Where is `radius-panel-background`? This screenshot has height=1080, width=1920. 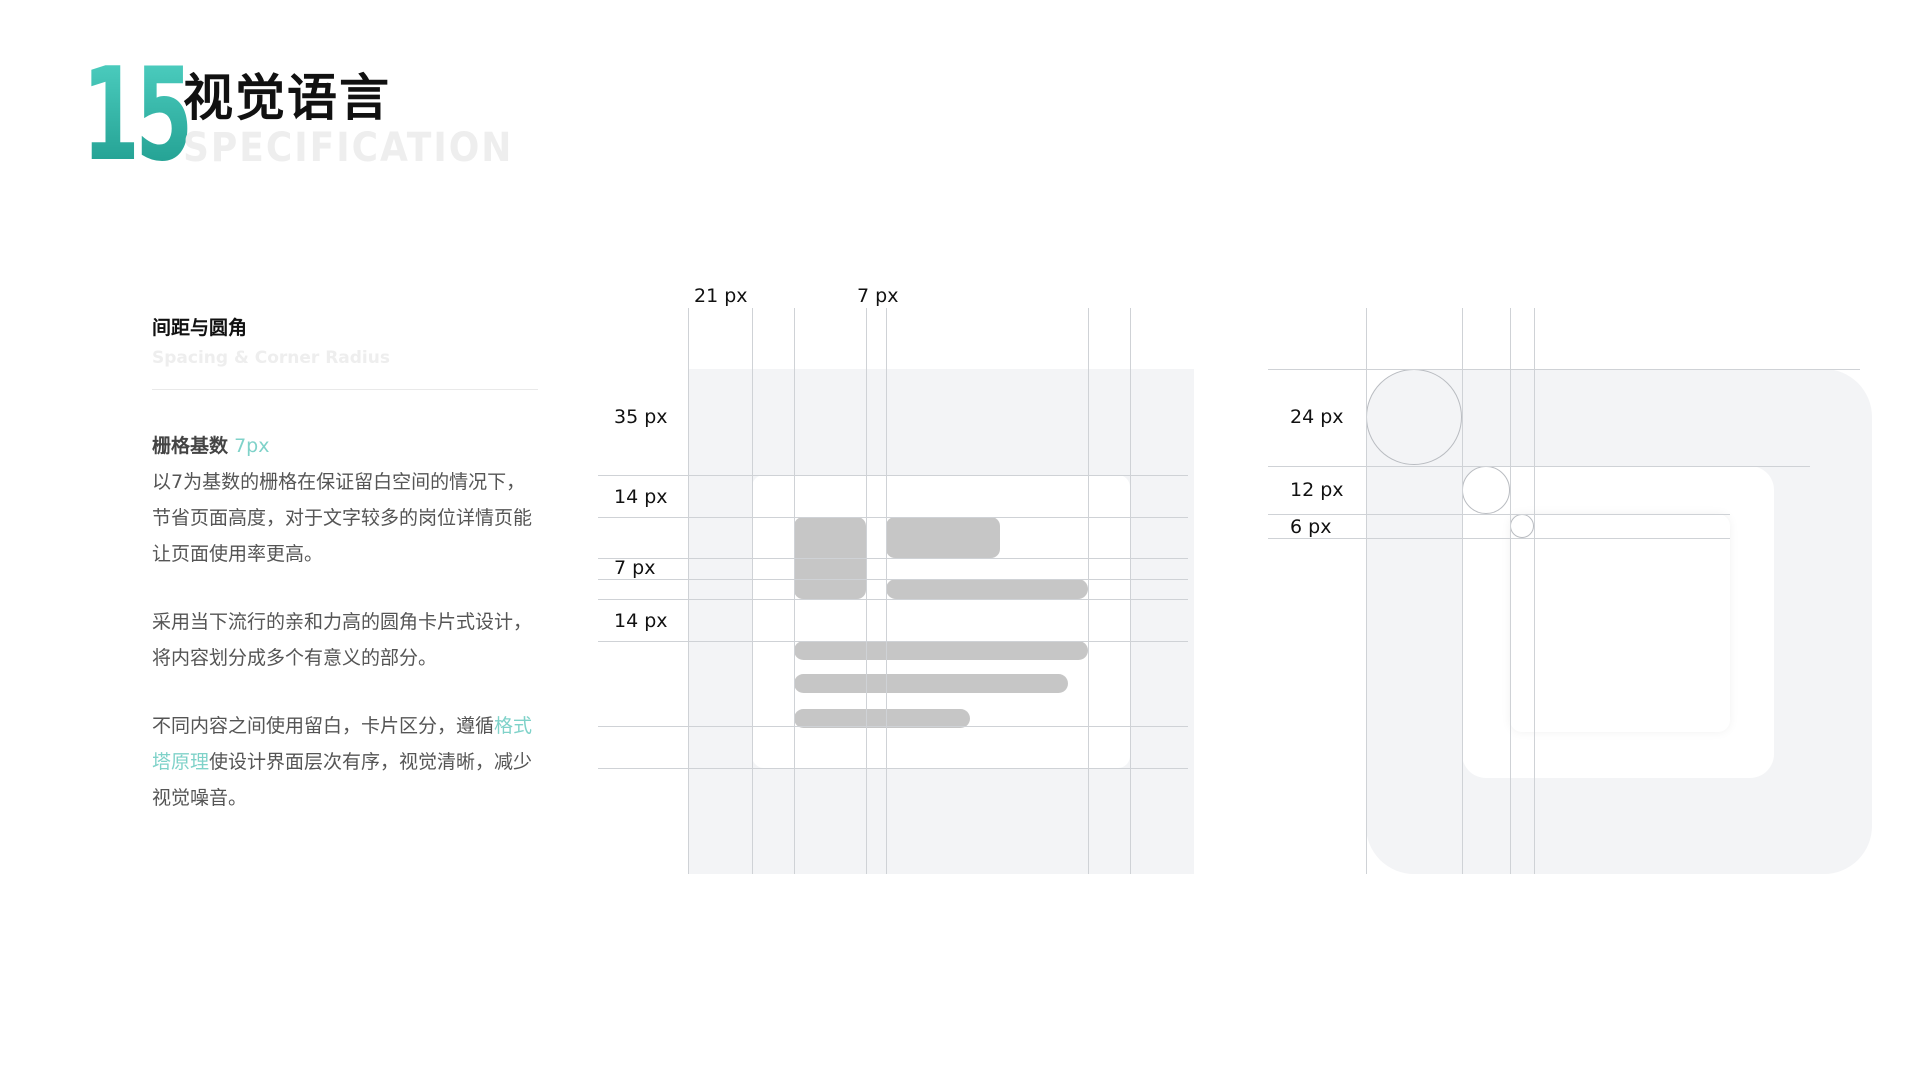
radius-panel-background is located at coordinates (1619, 621).